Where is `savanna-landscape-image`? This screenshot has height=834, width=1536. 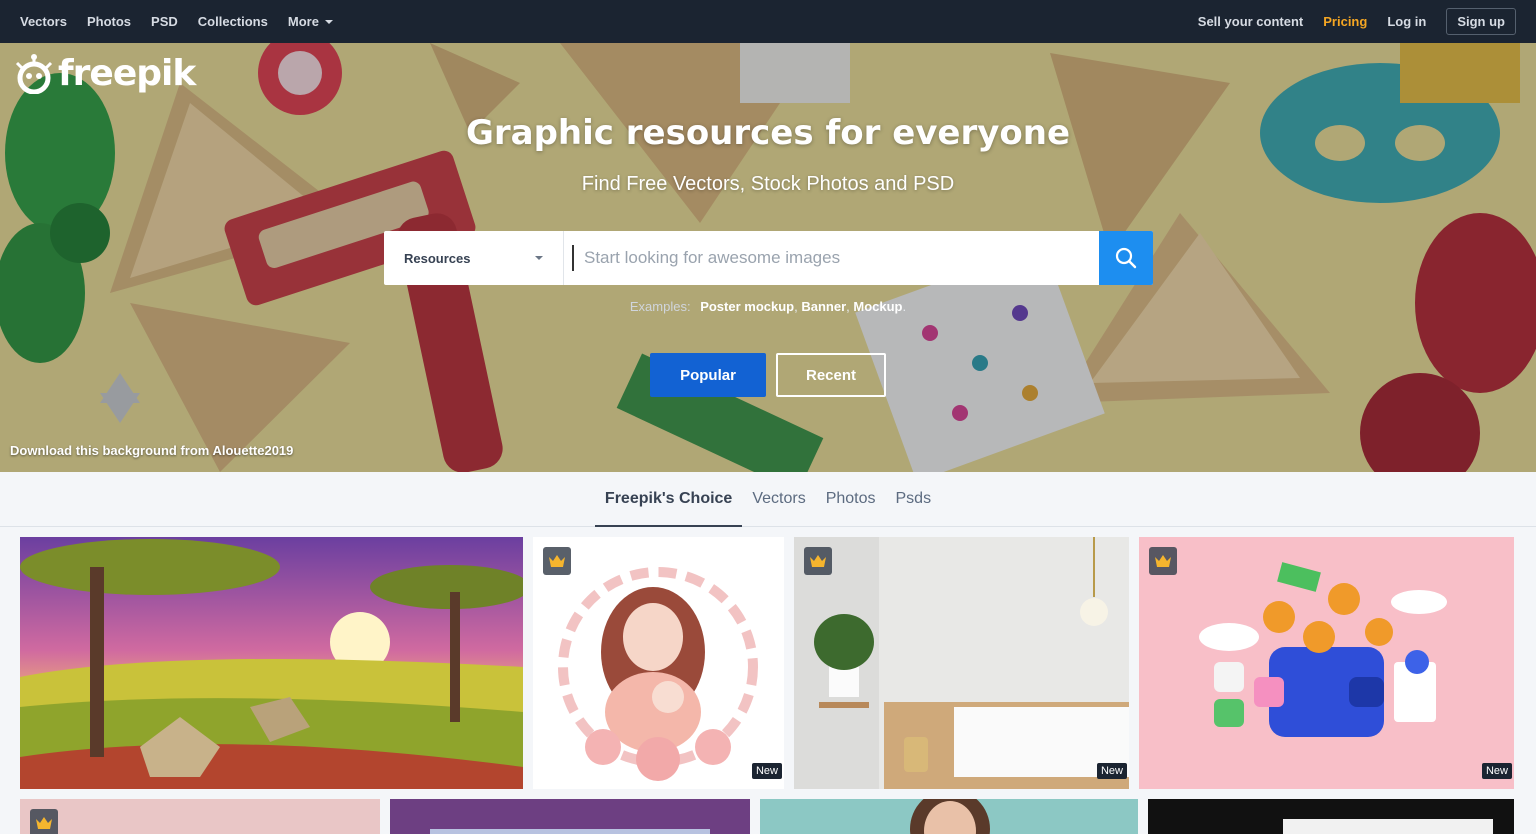
savanna-landscape-image is located at coordinates (271, 663).